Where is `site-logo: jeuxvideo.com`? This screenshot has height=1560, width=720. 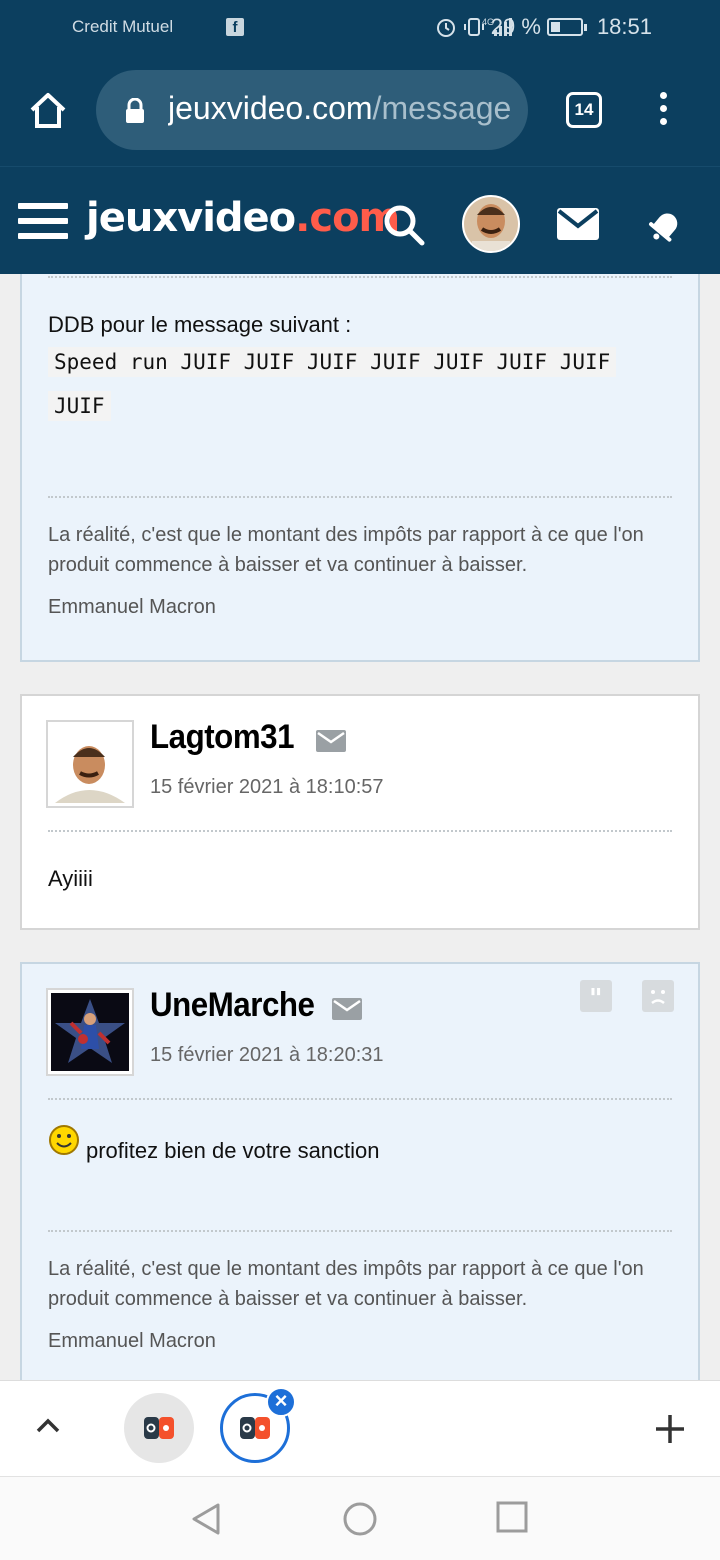
site-logo: jeuxvideo.com is located at coordinates (243, 218).